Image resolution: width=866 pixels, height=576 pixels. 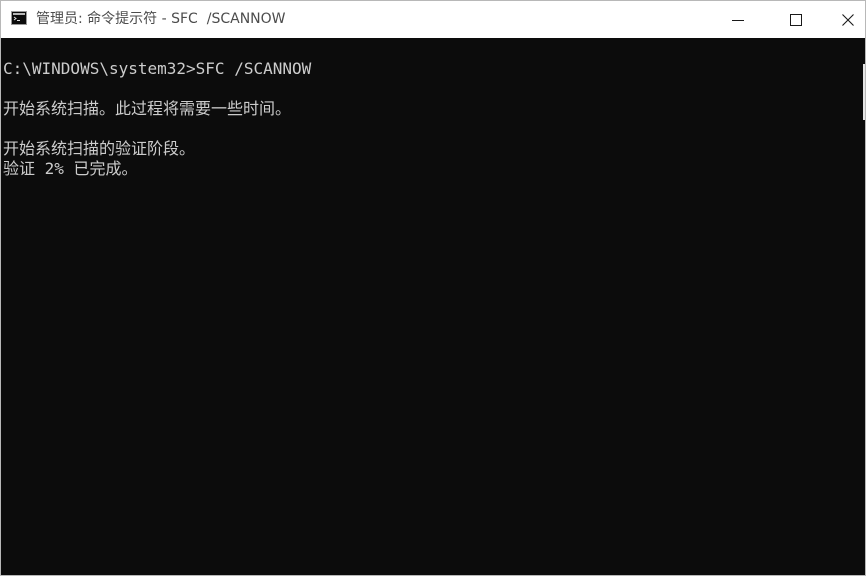 What do you see at coordinates (161, 19) in the screenshot?
I see `window-title: 管理员: 命令提示符 - SFC /SCANNOW` at bounding box center [161, 19].